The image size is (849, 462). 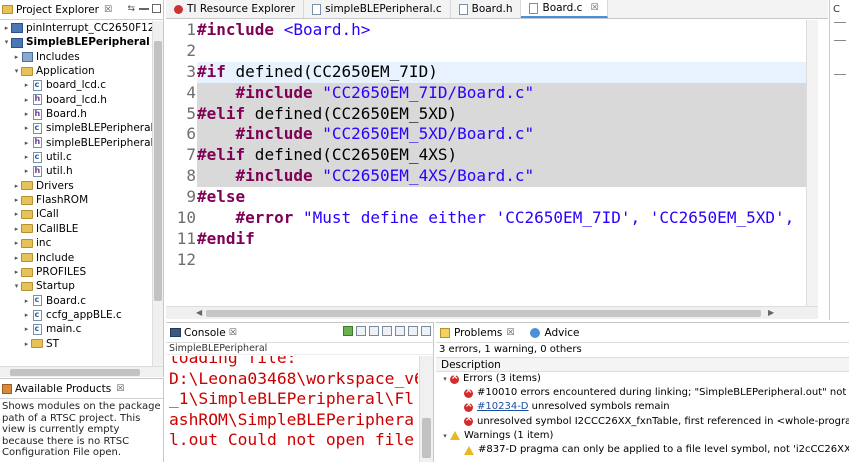 I want to click on tree-item: ▾ Startup, so click(x=76, y=286).